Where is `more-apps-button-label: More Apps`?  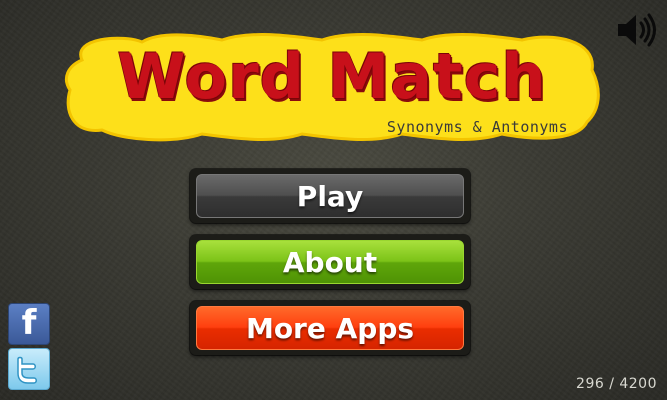 more-apps-button-label: More Apps is located at coordinates (330, 328).